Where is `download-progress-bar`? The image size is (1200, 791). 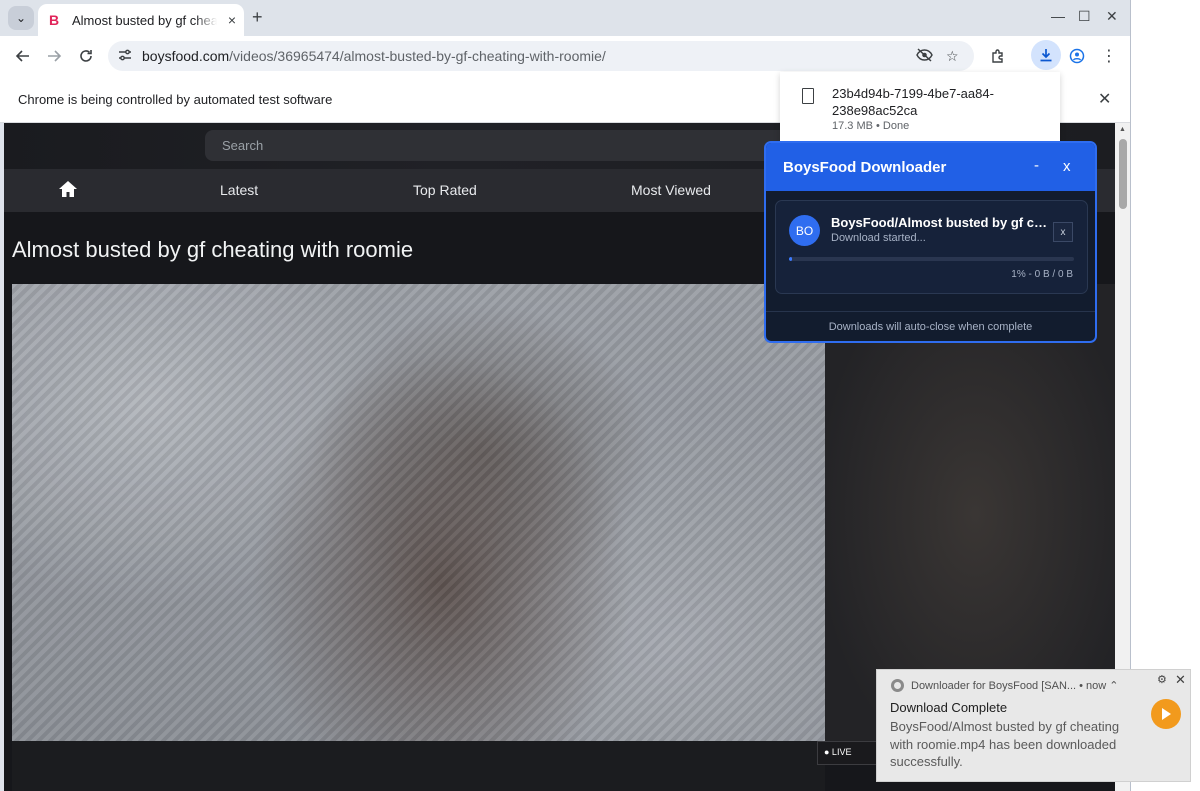
download-progress-bar is located at coordinates (931, 259).